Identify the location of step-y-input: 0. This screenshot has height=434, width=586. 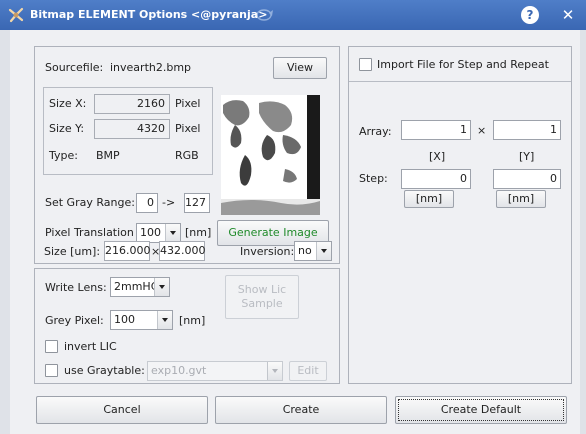
(527, 179).